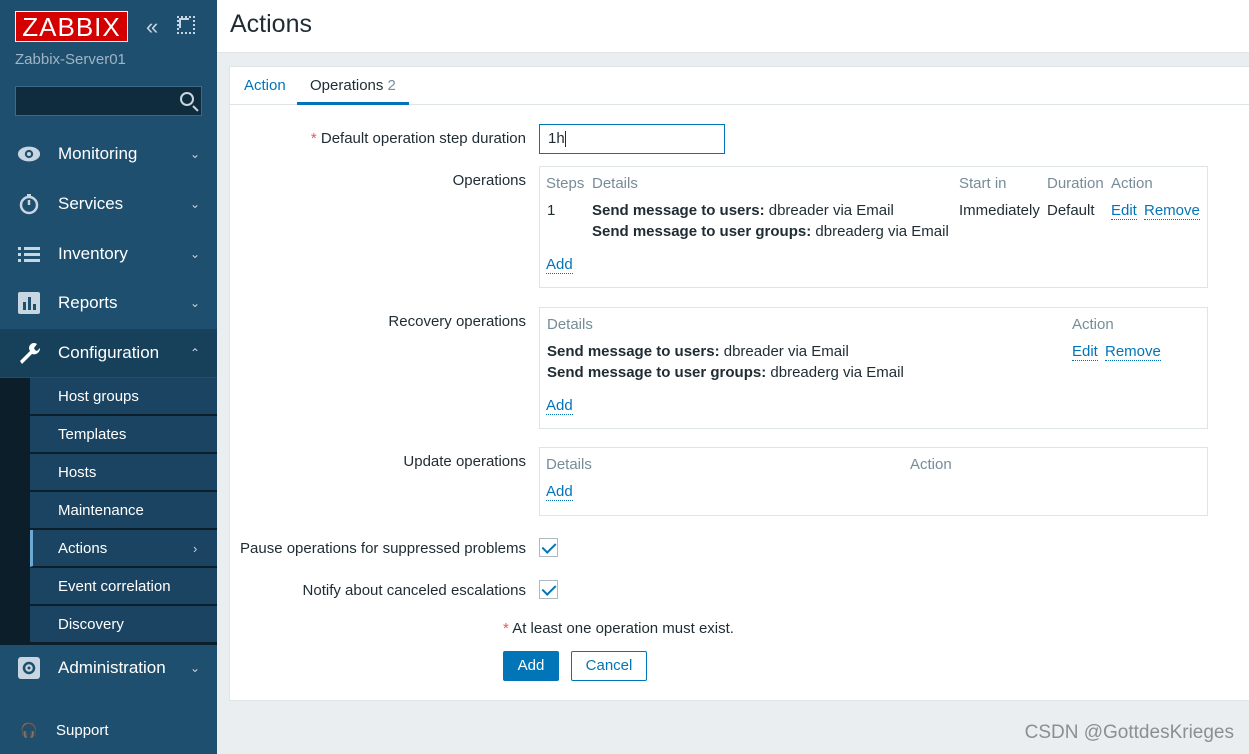 The height and width of the screenshot is (754, 1249). I want to click on menu-monitoring: Monitoring ⌄, so click(108, 154).